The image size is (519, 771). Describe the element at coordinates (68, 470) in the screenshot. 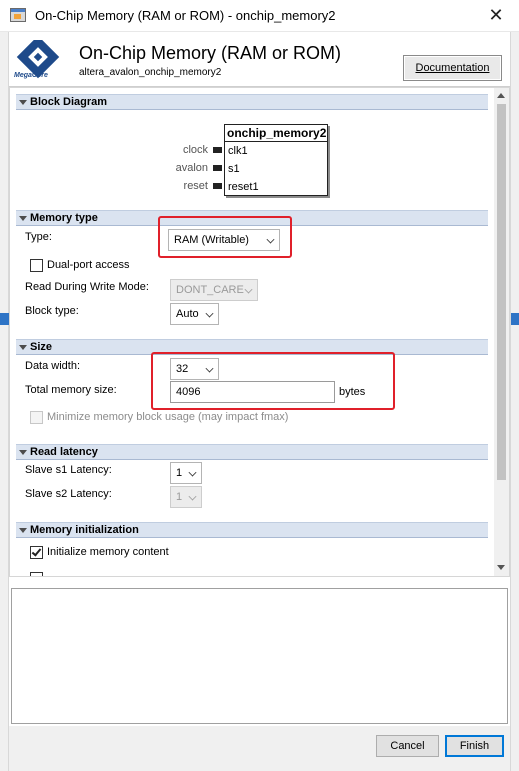

I see `slave-s1-latency-label: Slave s1 Latency:` at that location.